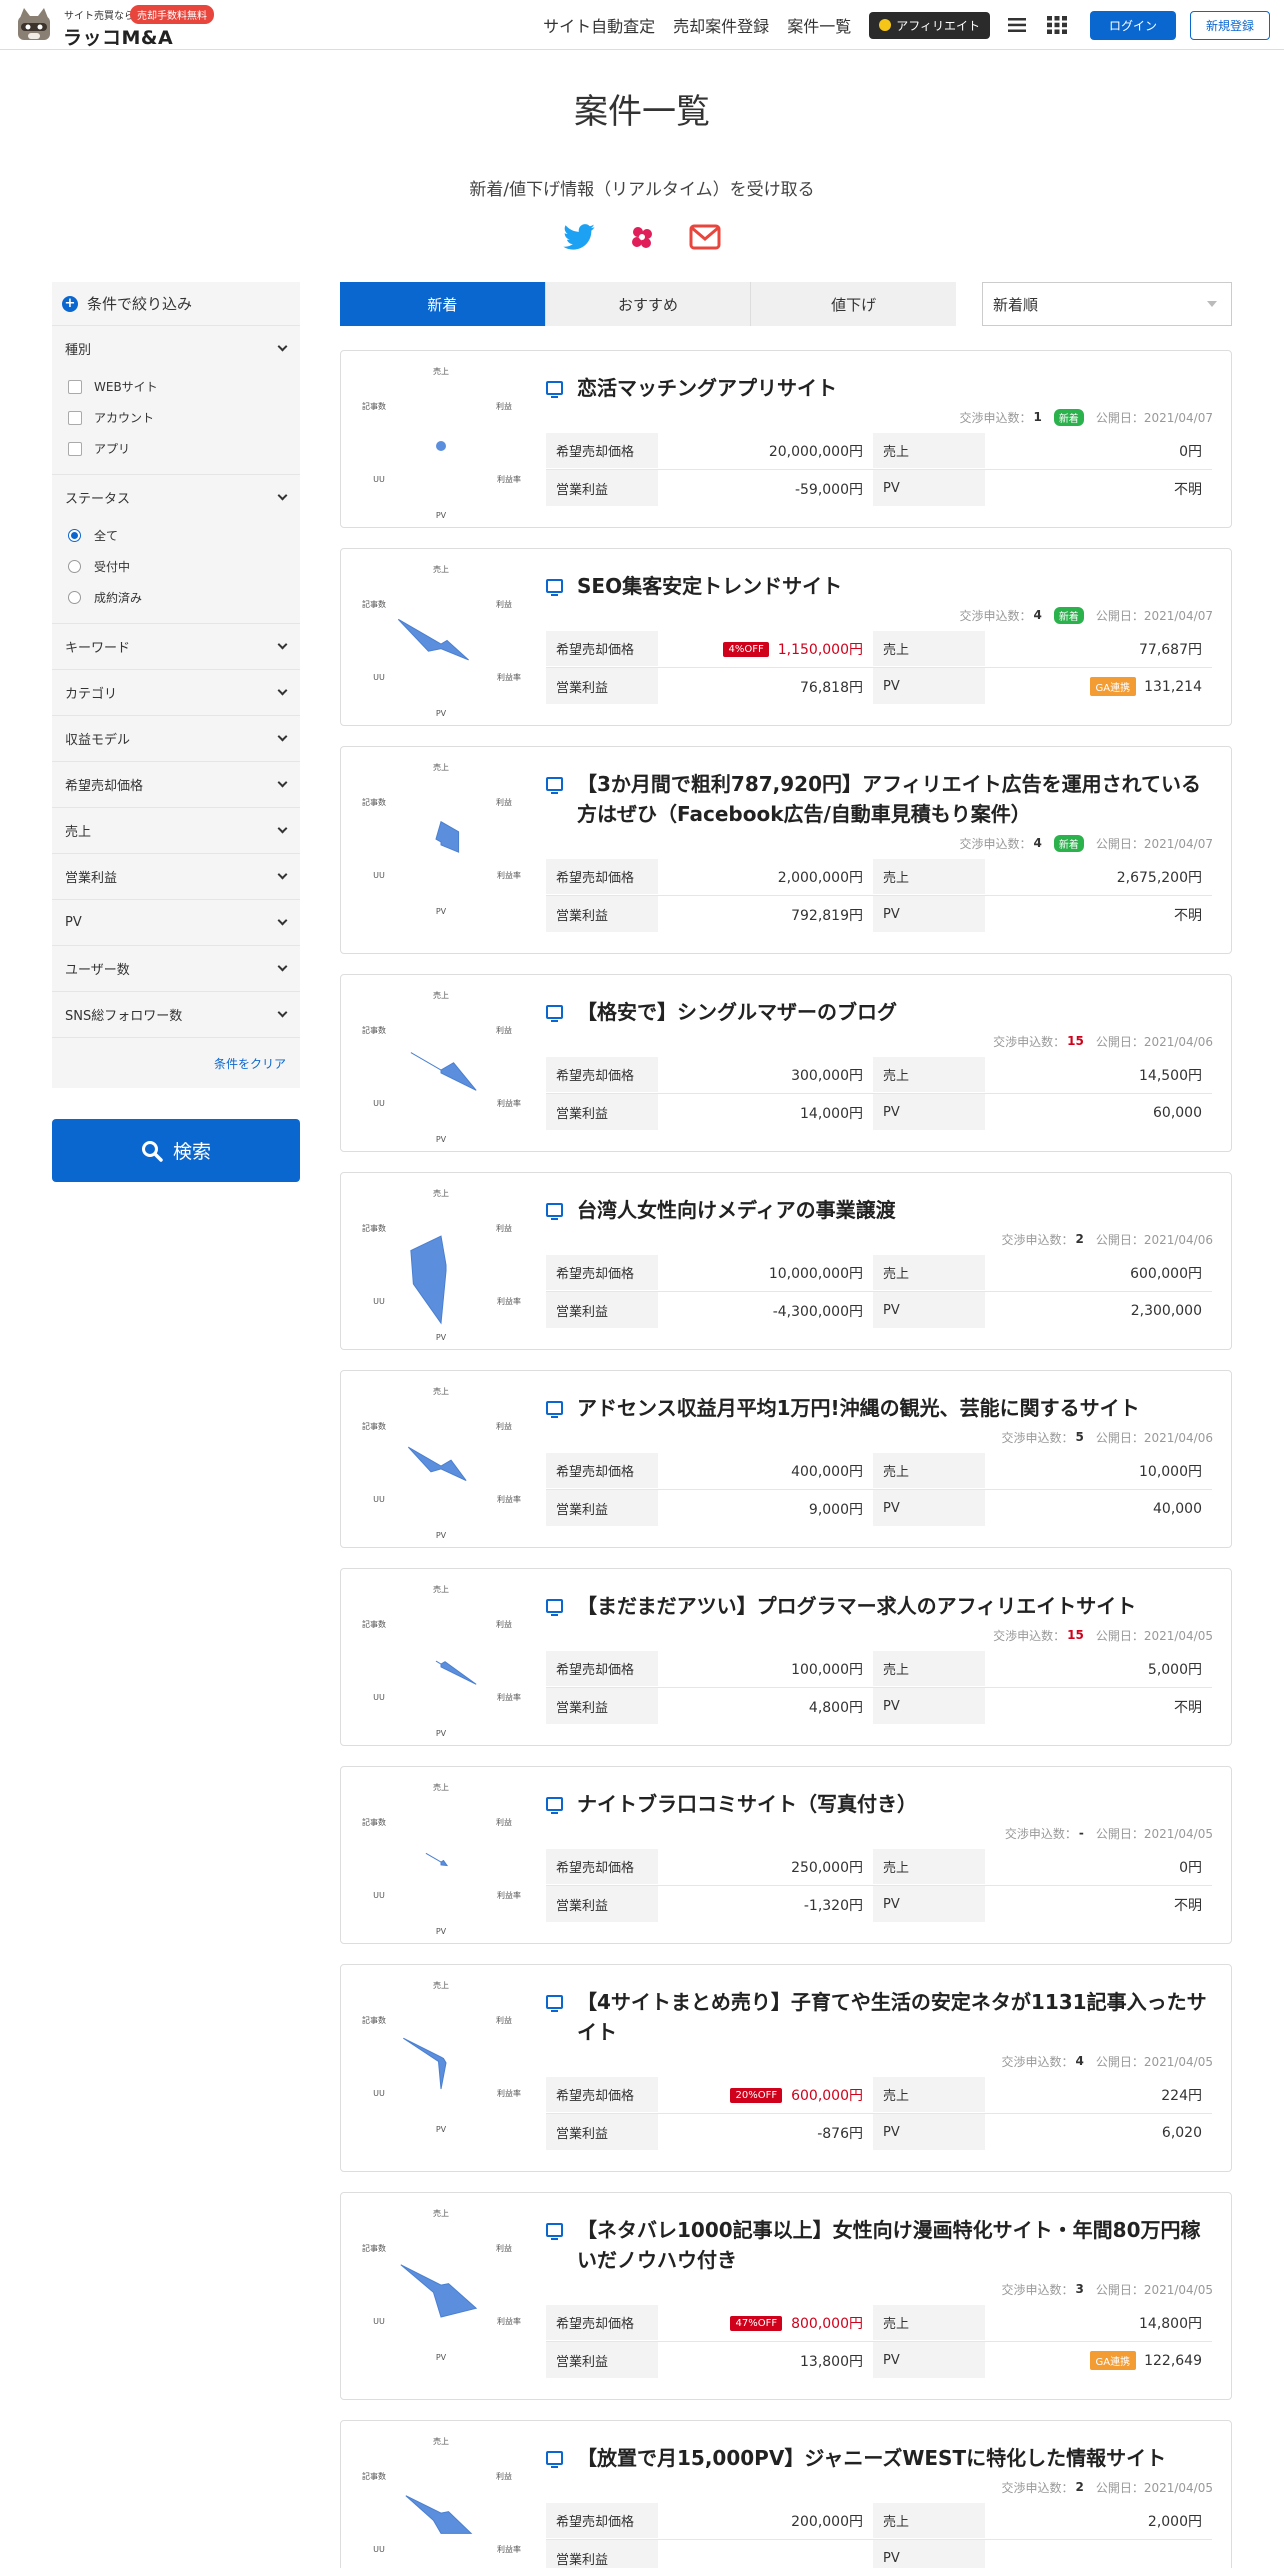  I want to click on discount-badge: 20%OFF, so click(756, 2095).